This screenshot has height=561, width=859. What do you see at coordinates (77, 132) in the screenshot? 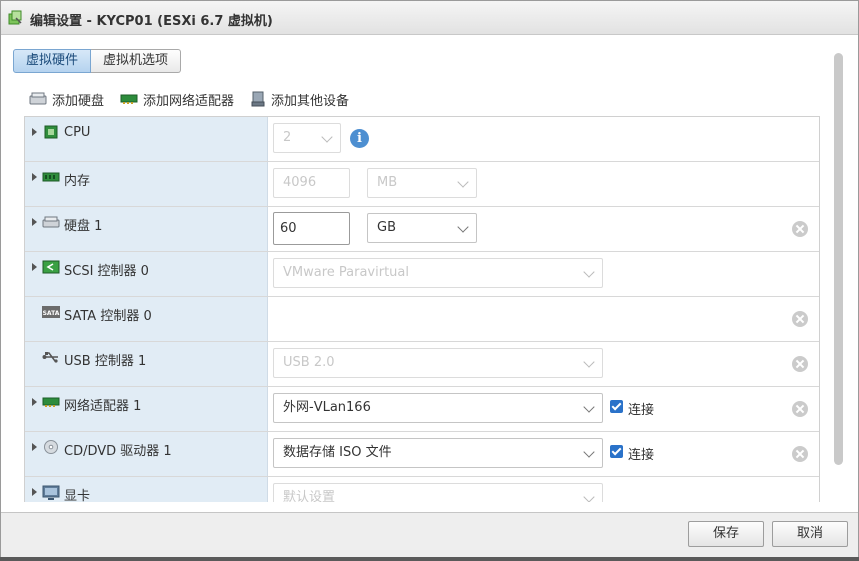
I see `device-label: CPU` at bounding box center [77, 132].